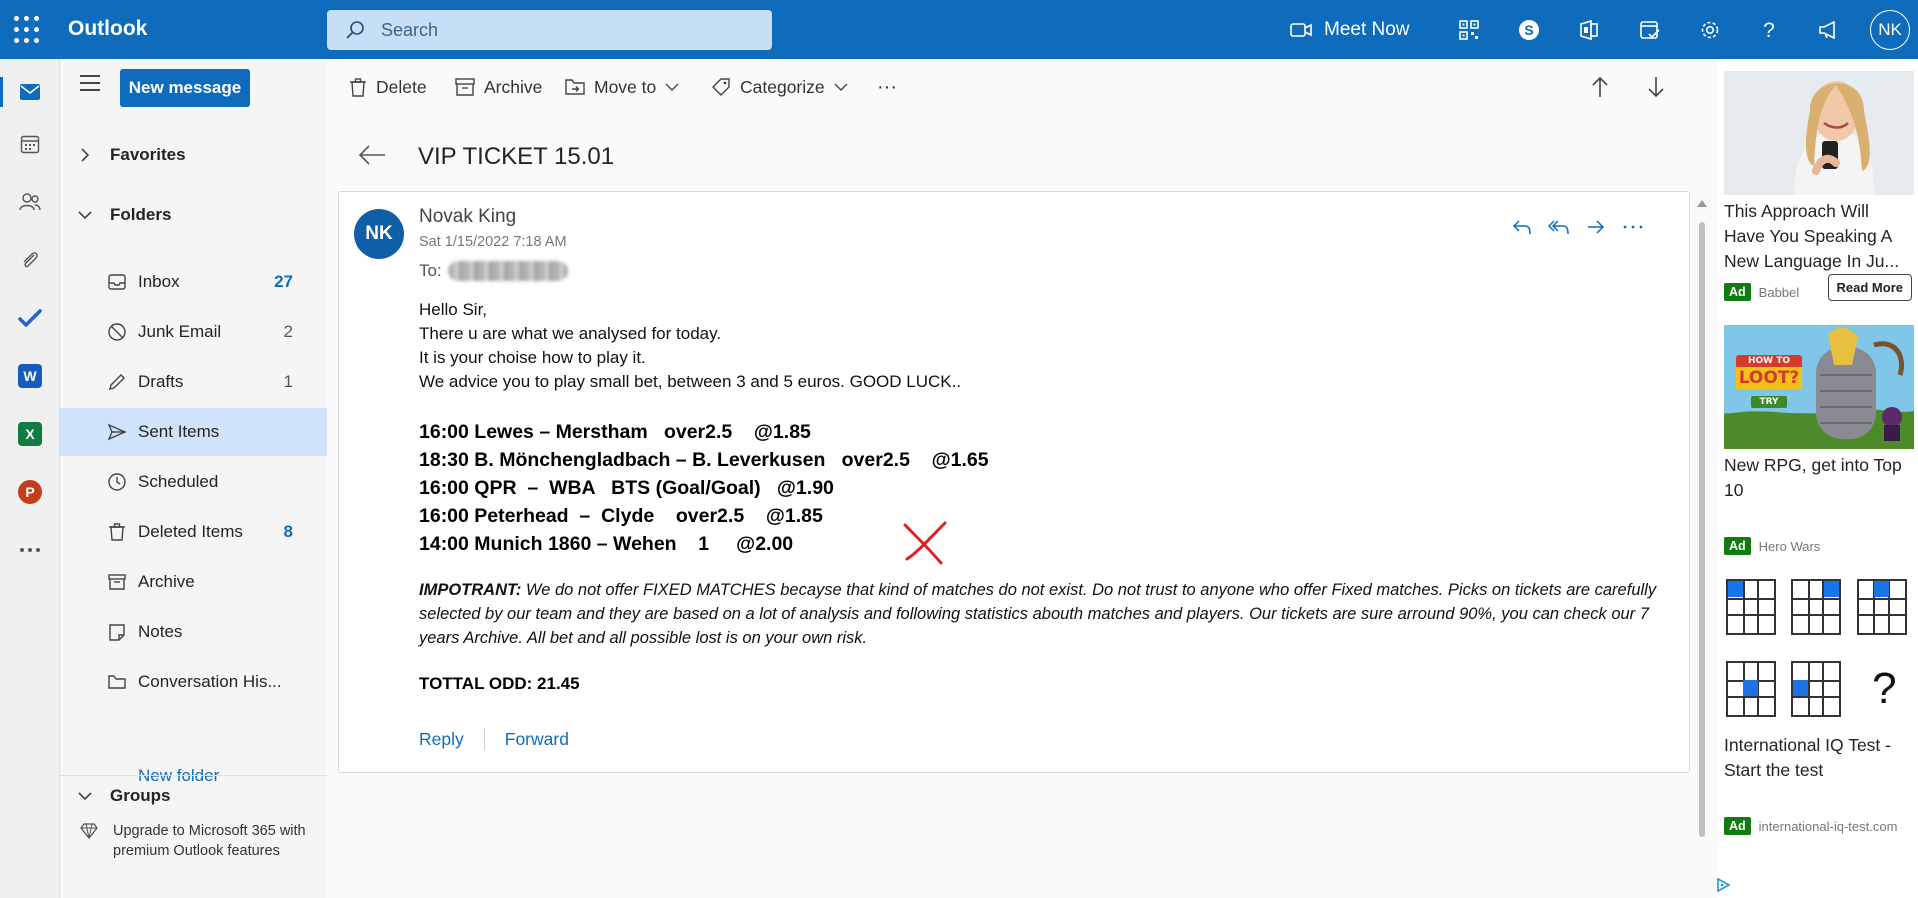 This screenshot has height=898, width=1918. I want to click on diamond-icon, so click(89, 831).